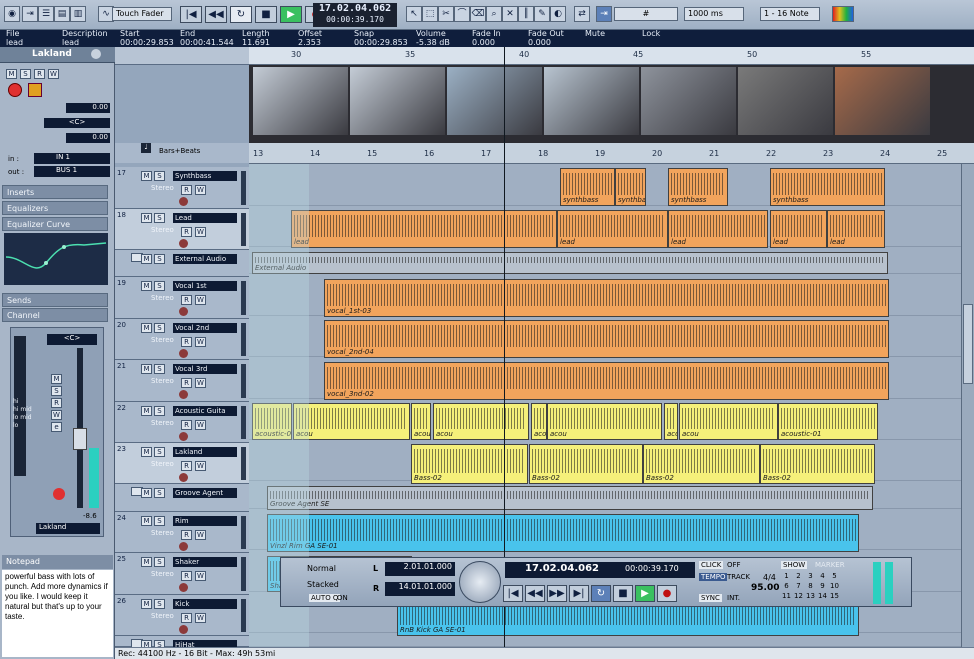 The width and height of the screenshot is (974, 659). Describe the element at coordinates (834, 586) in the screenshot. I see `marker-button: 10` at that location.